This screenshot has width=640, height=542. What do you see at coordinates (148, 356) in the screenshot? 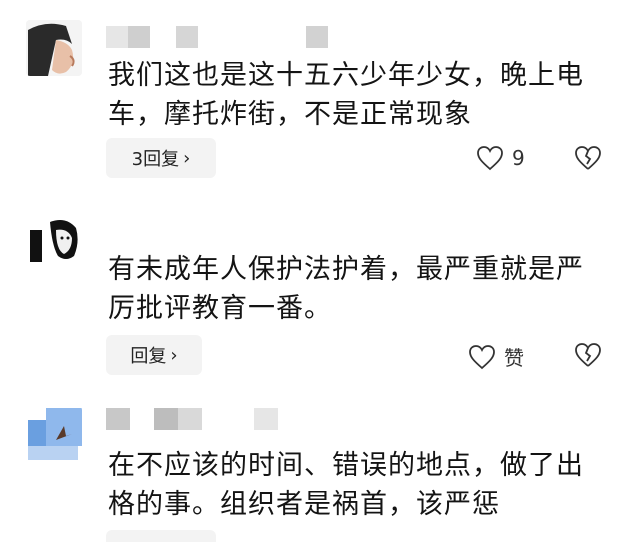
I see `reply-label: 回复` at bounding box center [148, 356].